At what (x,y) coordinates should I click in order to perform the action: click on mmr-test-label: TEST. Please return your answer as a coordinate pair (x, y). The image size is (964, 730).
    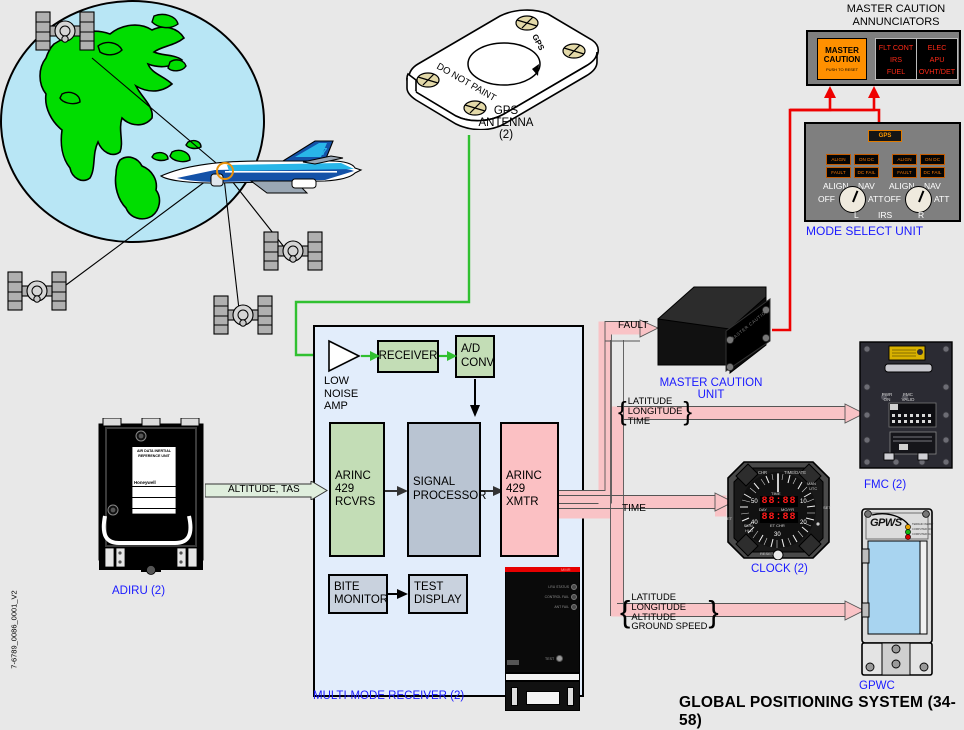
    Looking at the image, I should click on (550, 658).